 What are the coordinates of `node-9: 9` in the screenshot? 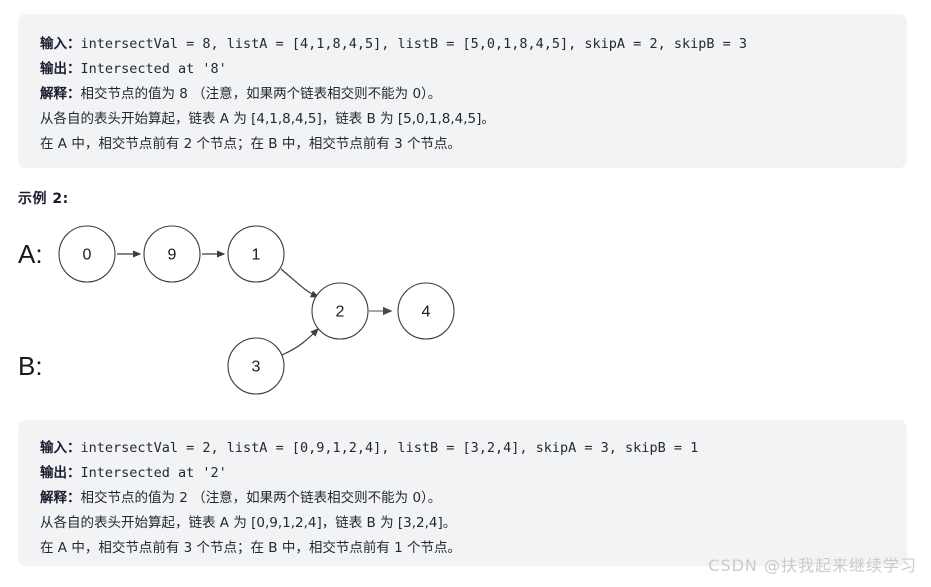 It's located at (172, 254).